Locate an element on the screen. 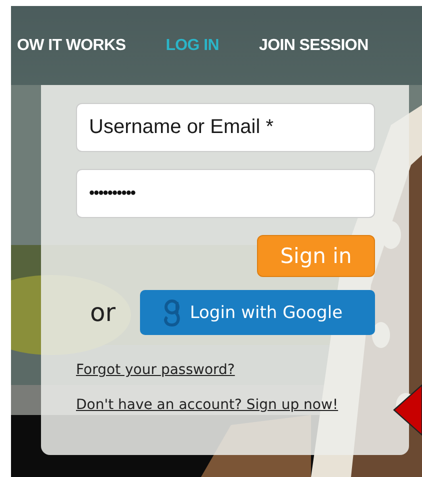 The width and height of the screenshot is (422, 477). g-icon is located at coordinates (172, 312).